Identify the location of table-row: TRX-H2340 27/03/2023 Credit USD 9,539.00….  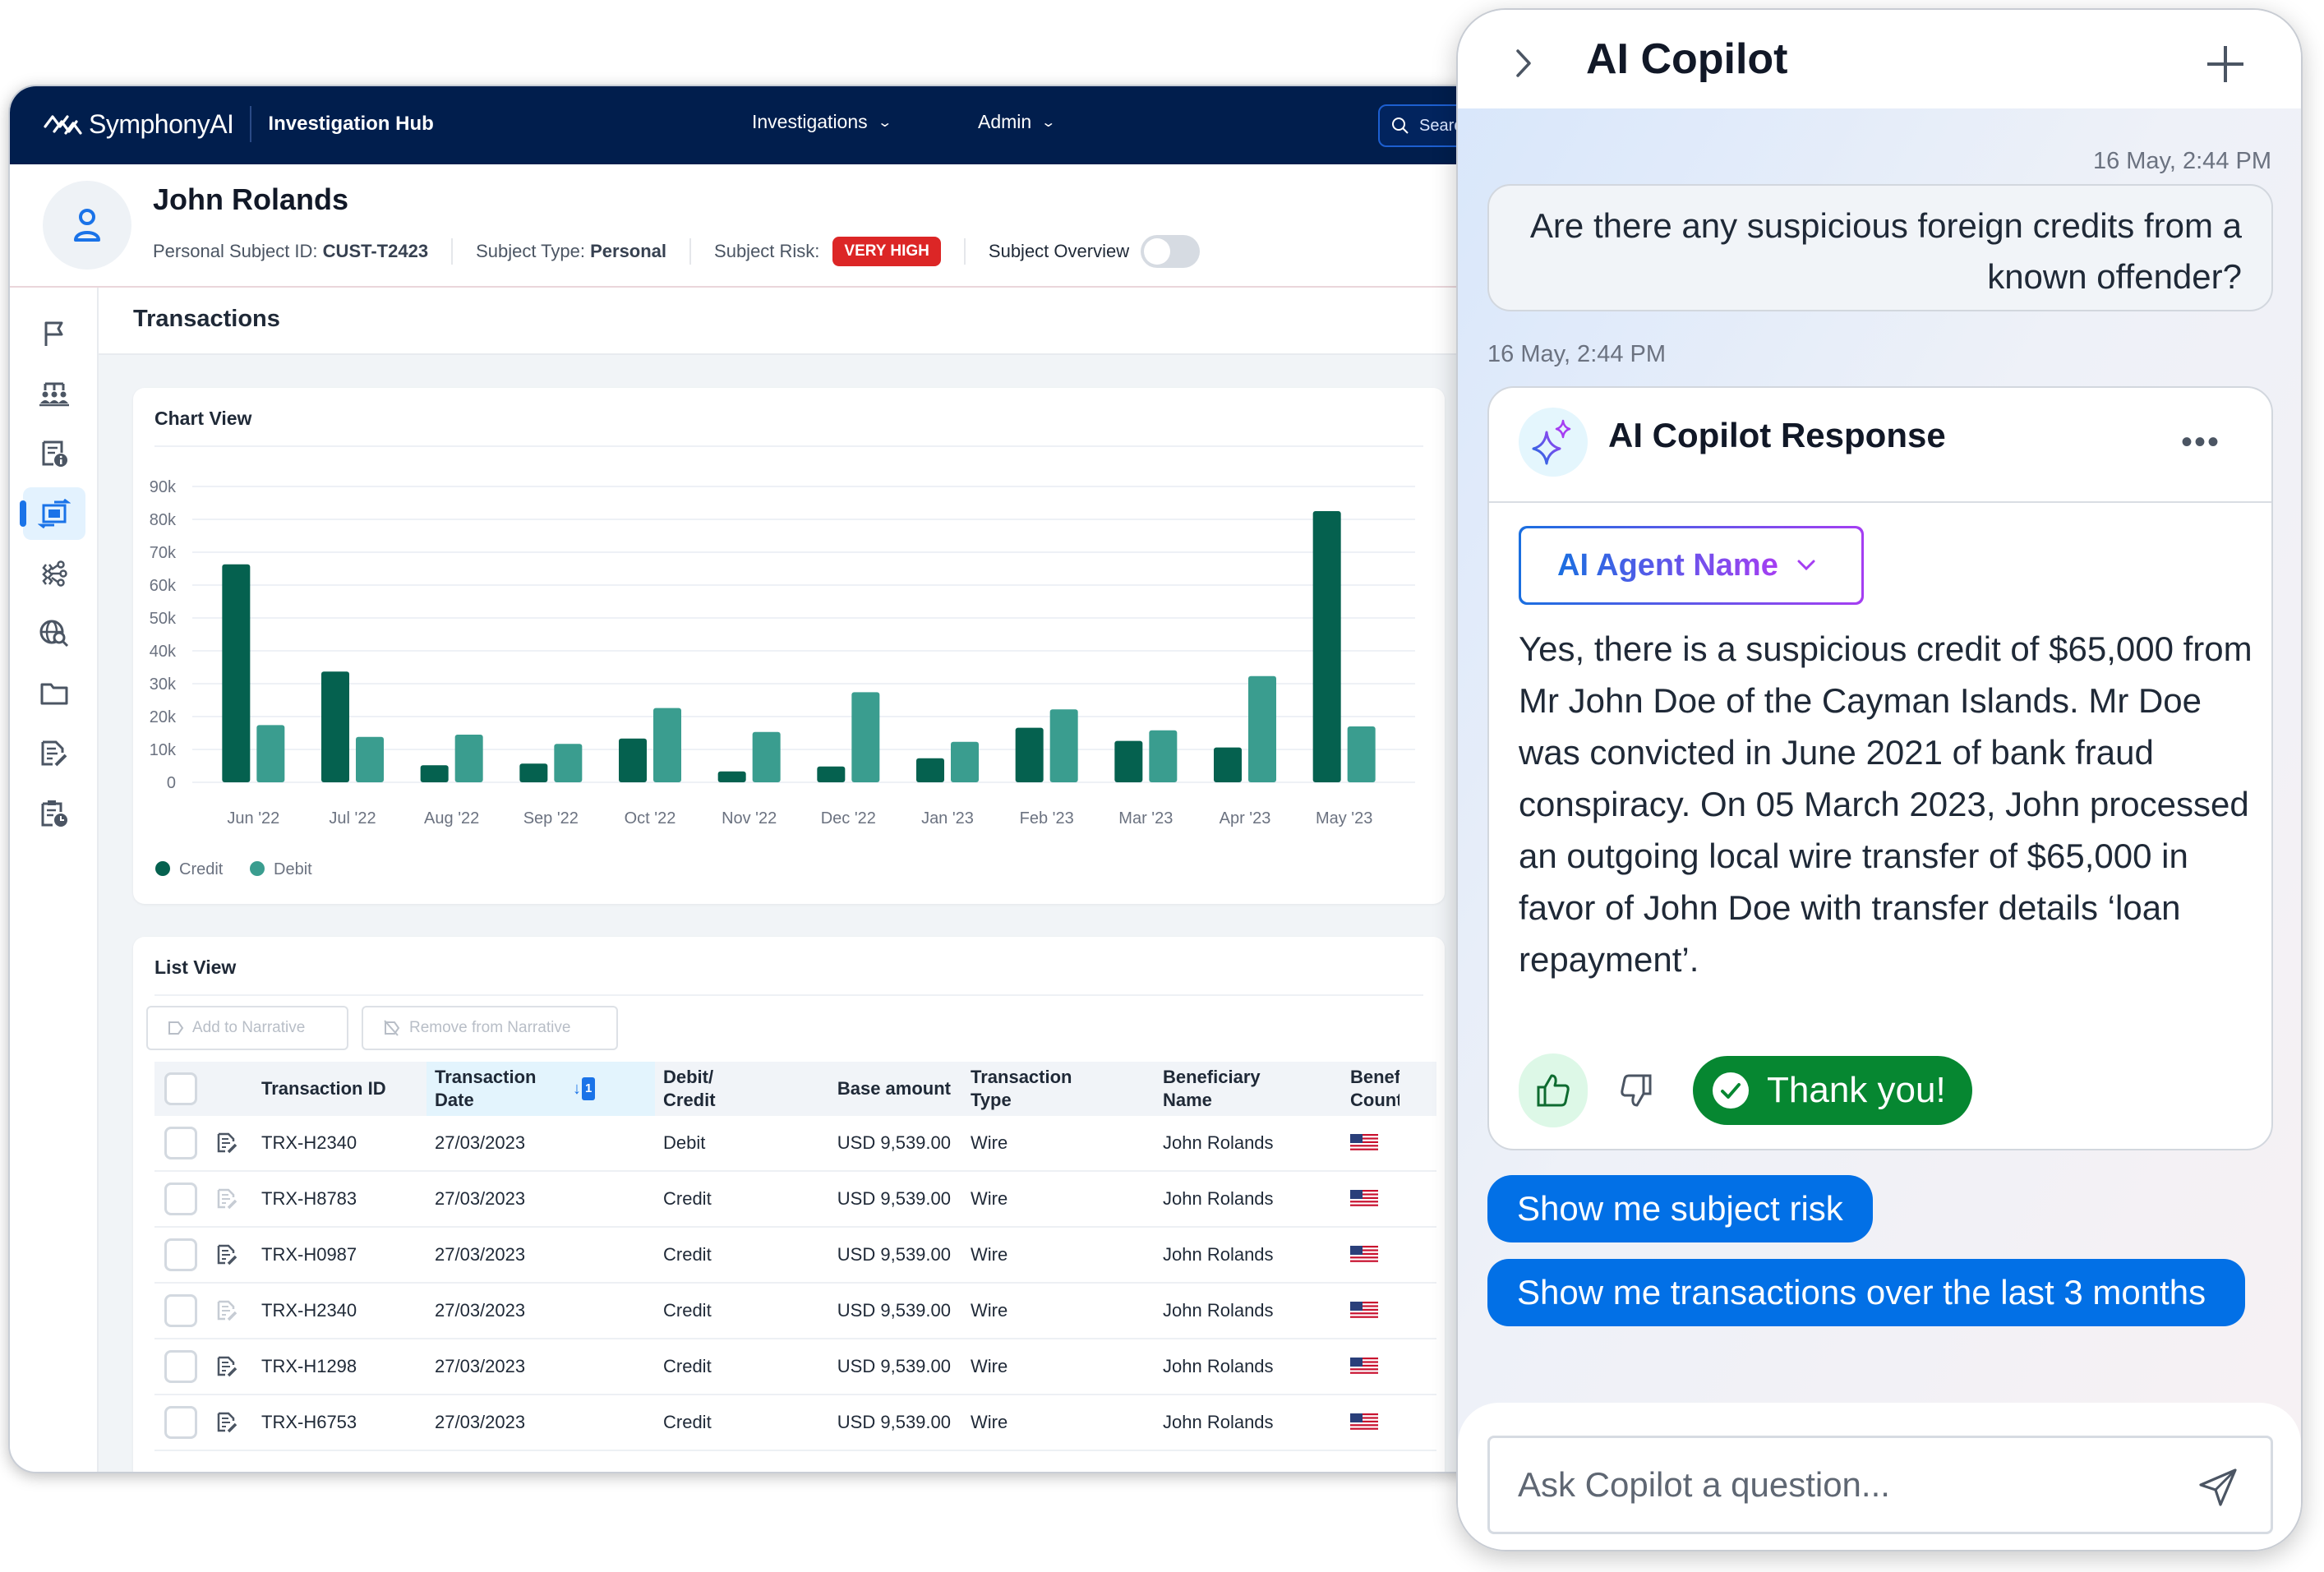
(795, 1311).